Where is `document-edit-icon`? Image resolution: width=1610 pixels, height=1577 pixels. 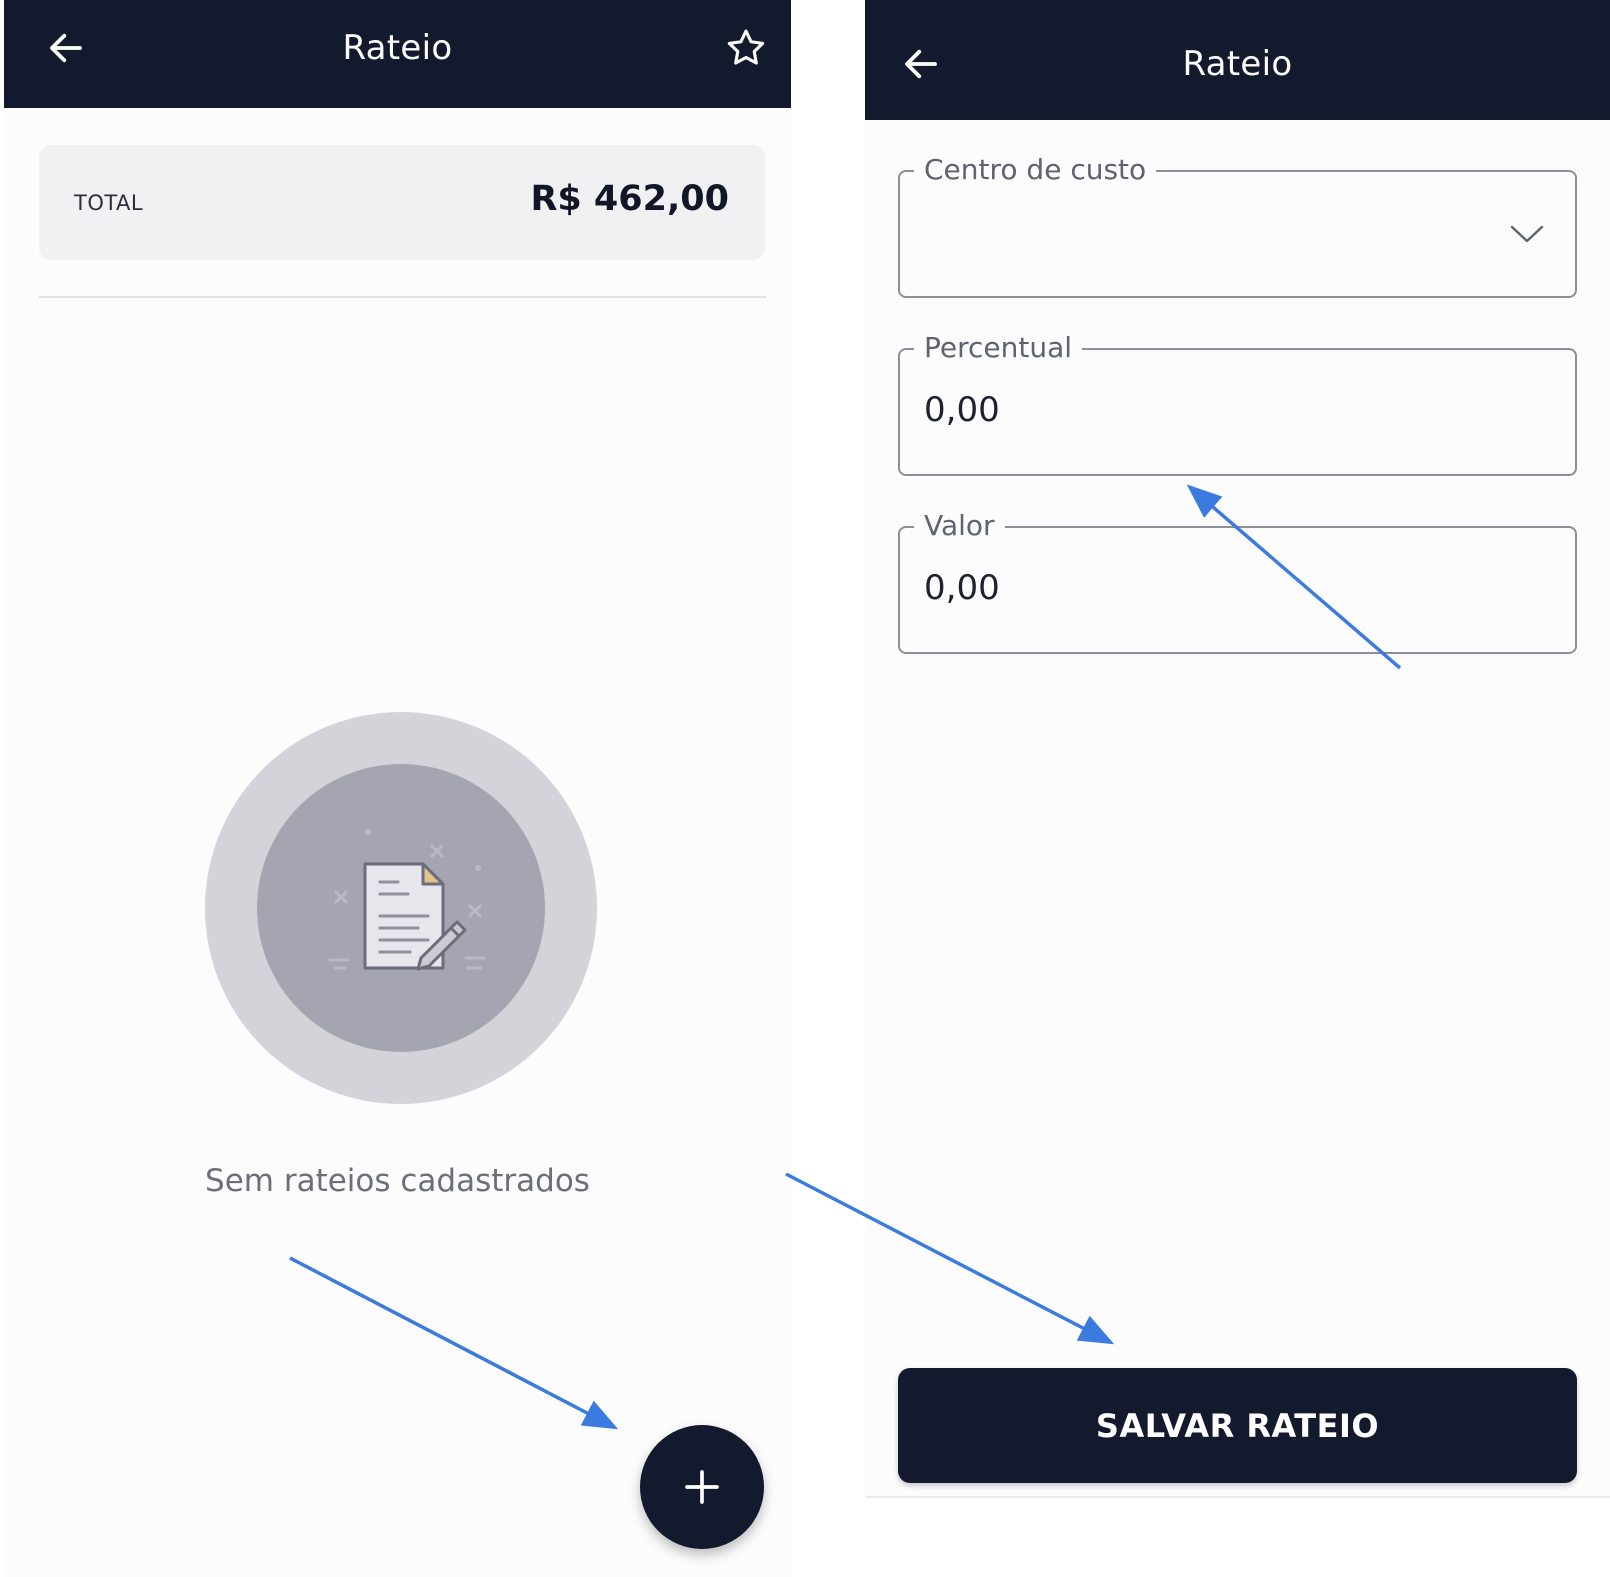
document-edit-icon is located at coordinates (401, 908).